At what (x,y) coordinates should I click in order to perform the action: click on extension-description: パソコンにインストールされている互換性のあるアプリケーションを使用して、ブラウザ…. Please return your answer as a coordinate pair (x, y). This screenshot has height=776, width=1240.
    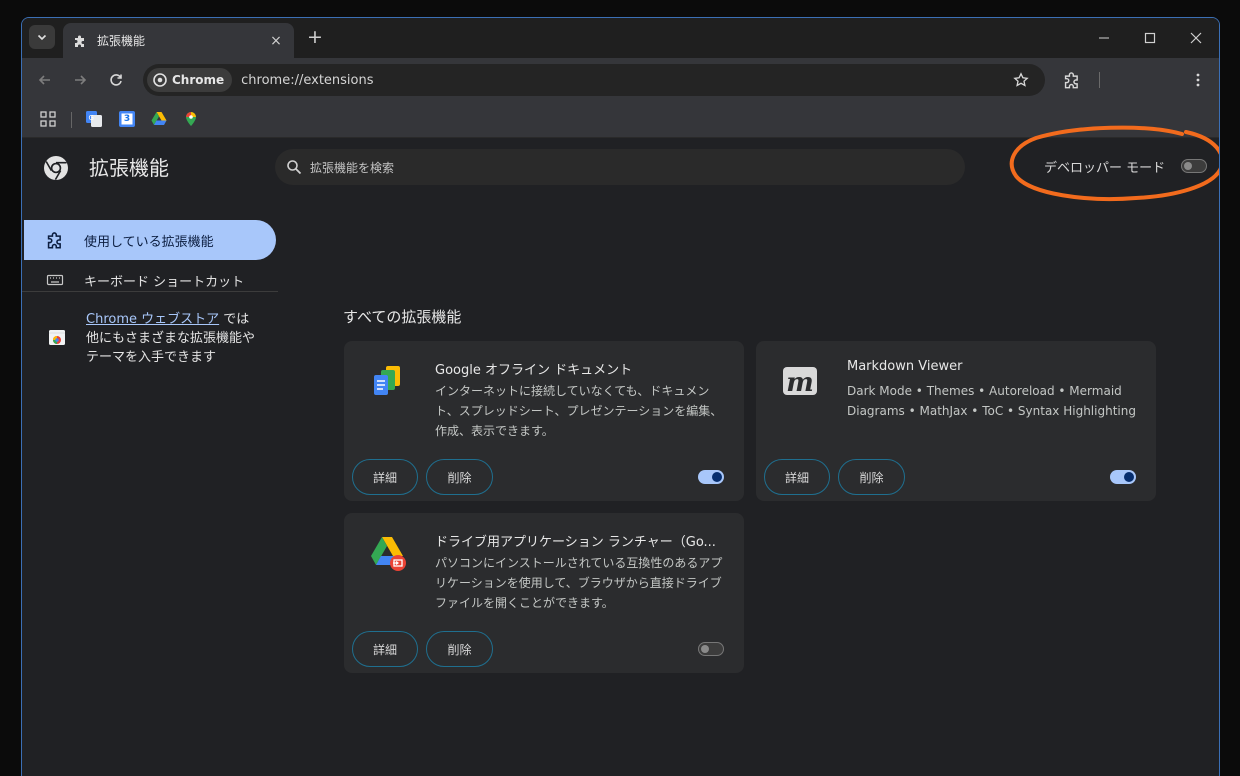
    Looking at the image, I should click on (579, 583).